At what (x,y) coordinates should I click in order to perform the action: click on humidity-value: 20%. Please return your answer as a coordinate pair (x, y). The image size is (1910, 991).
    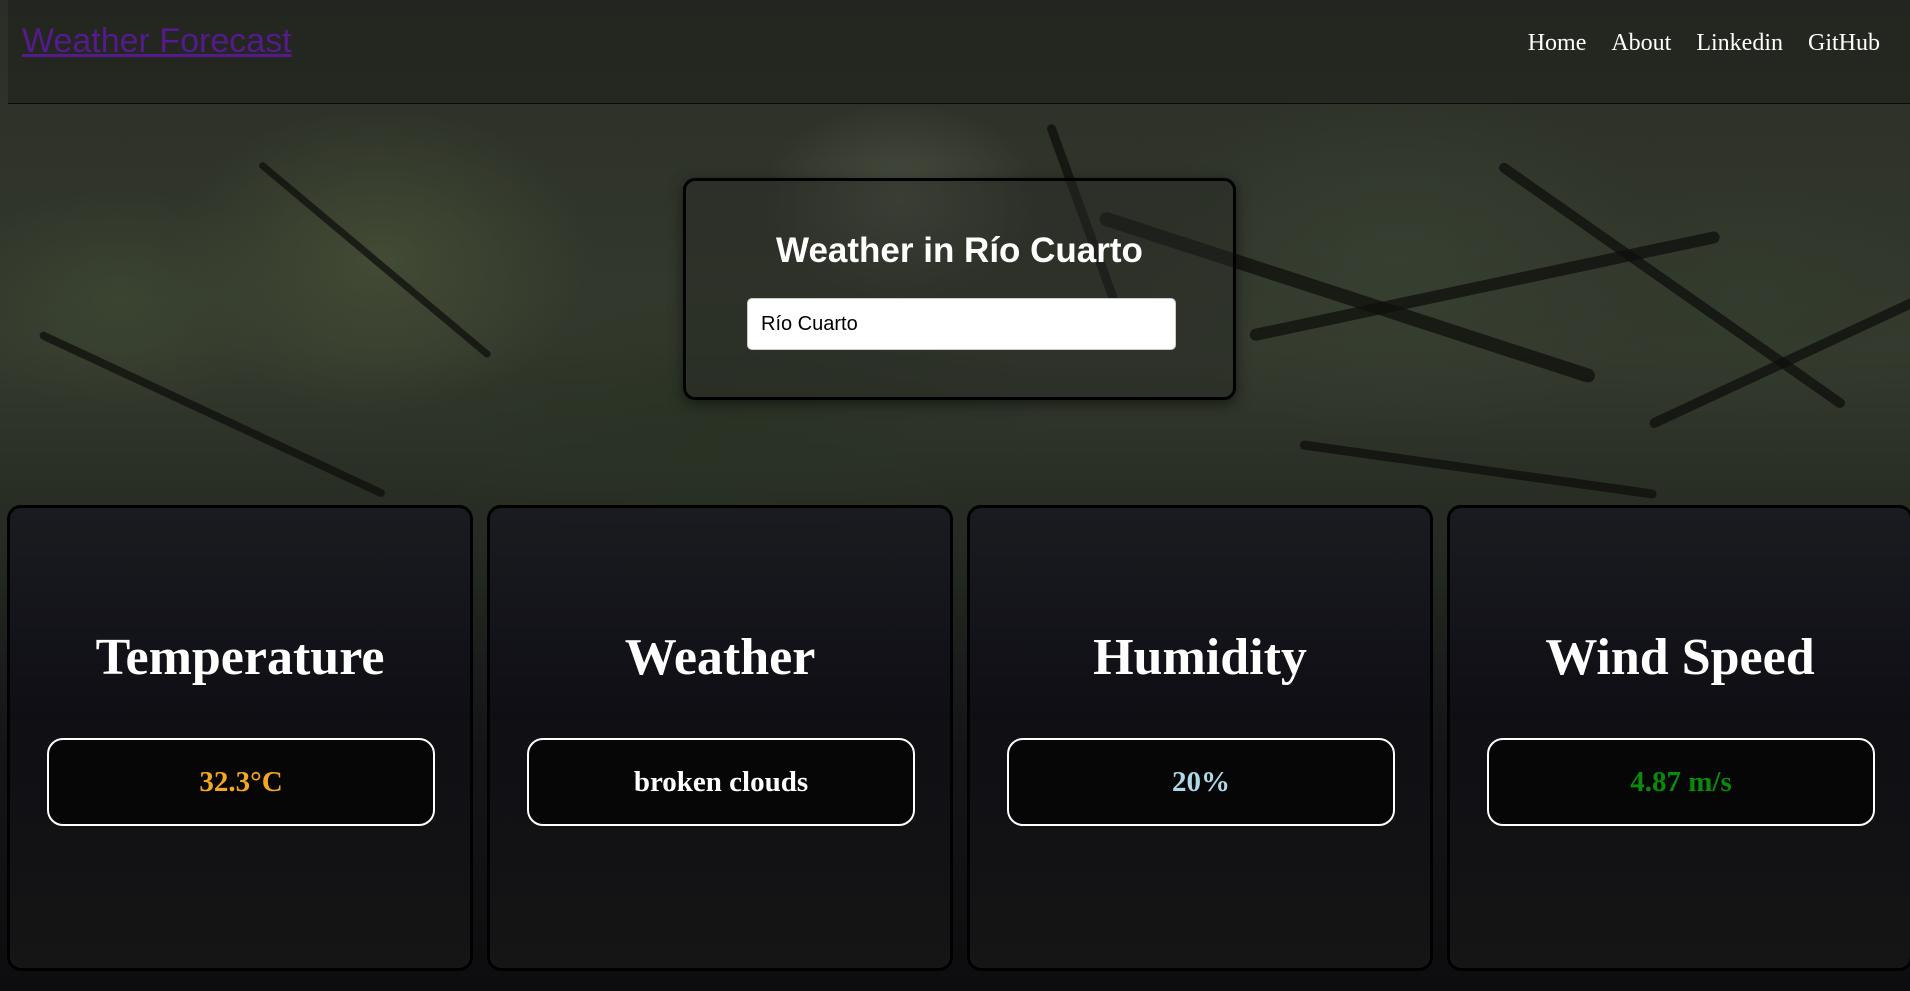
    Looking at the image, I should click on (1201, 781).